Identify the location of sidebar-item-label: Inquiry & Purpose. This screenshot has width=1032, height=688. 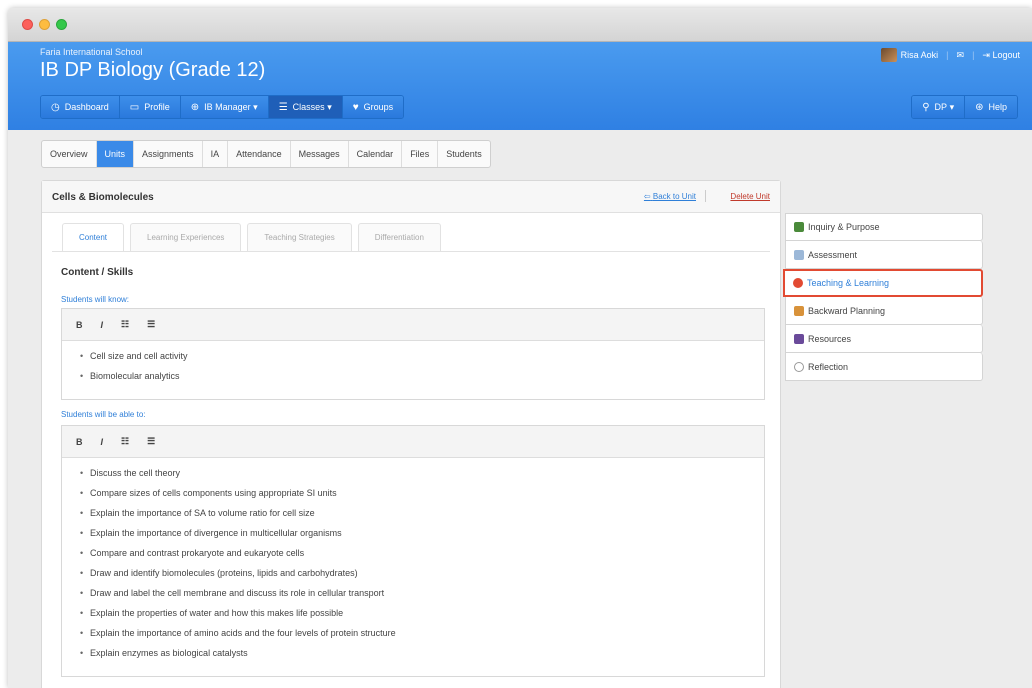
(844, 227).